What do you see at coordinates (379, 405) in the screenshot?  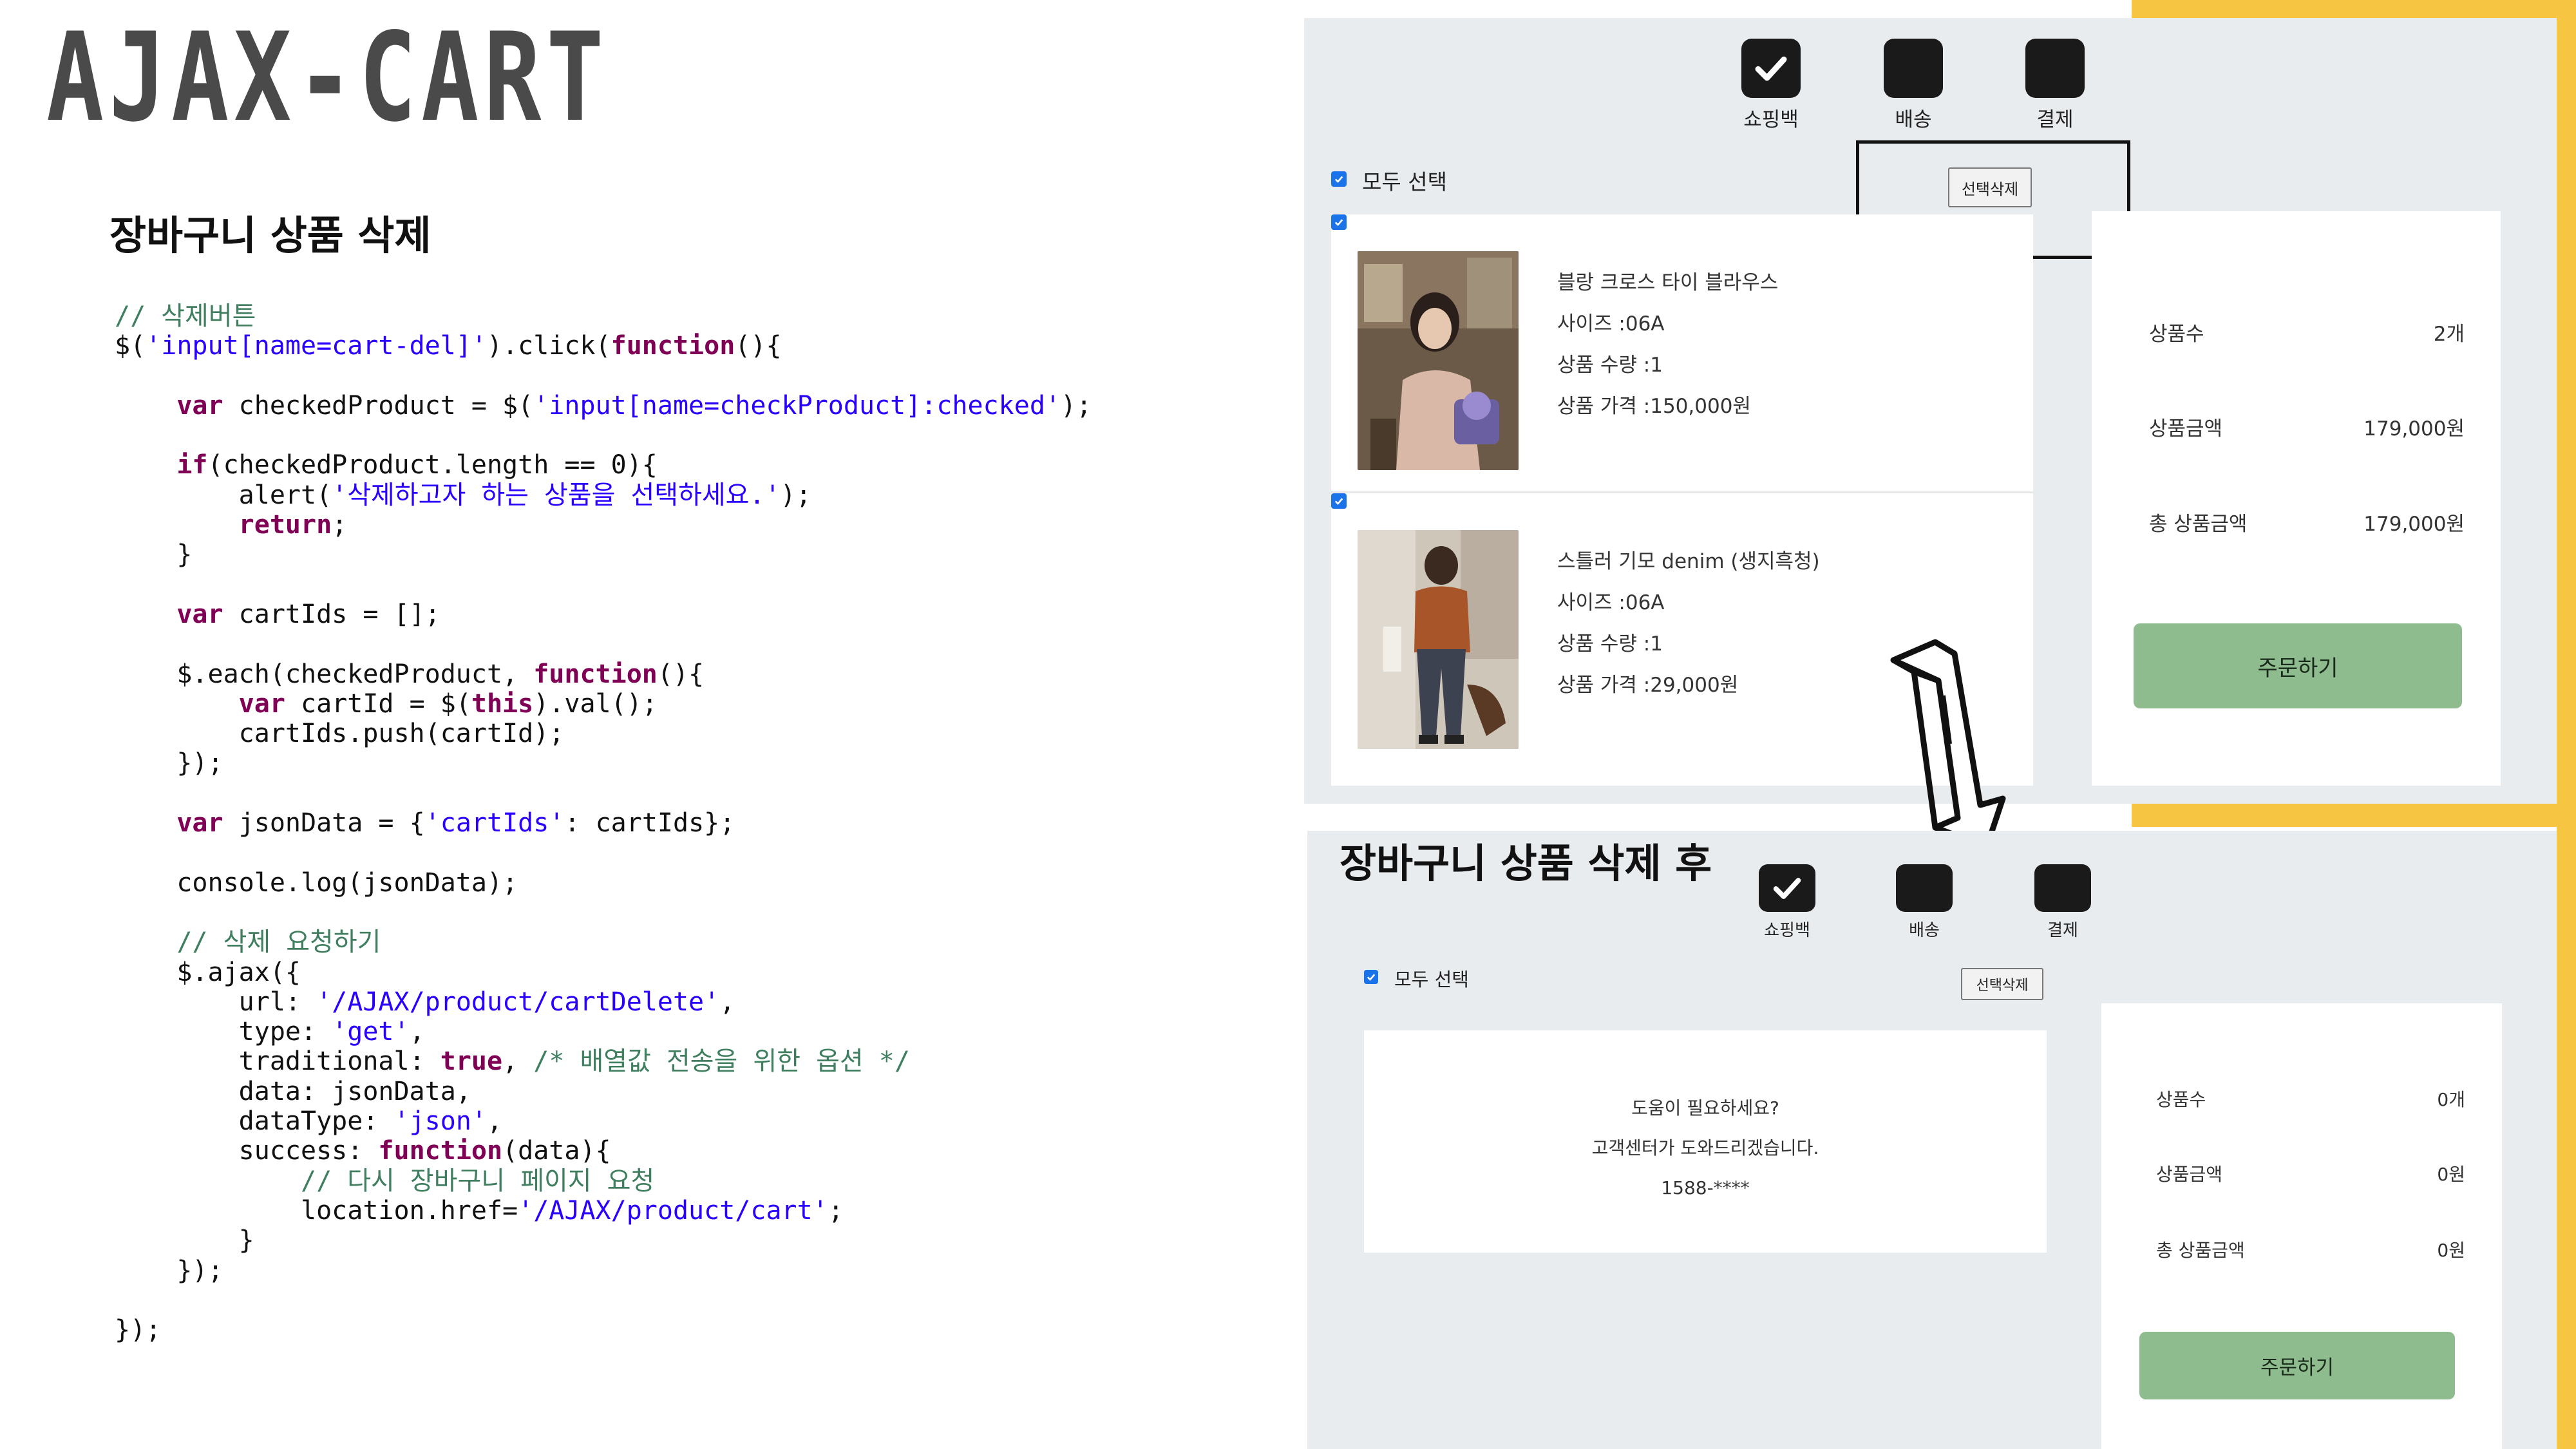 I see `code-token: checkedProduct = $(` at bounding box center [379, 405].